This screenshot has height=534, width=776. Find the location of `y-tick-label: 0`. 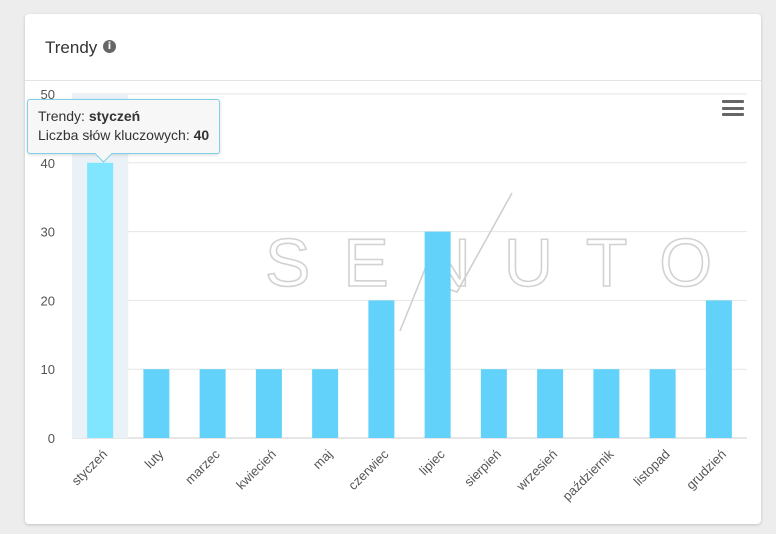

y-tick-label: 0 is located at coordinates (51, 438).